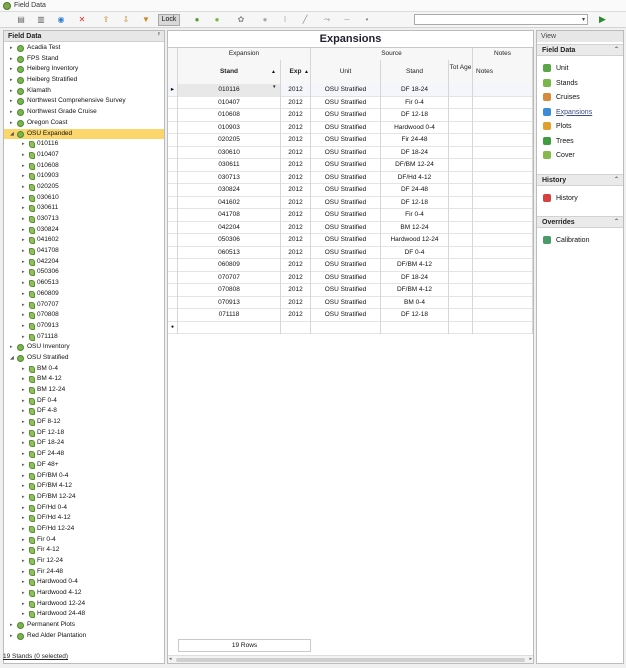 The height and width of the screenshot is (668, 626). What do you see at coordinates (555, 69) in the screenshot?
I see `view-item-unit: Unit` at bounding box center [555, 69].